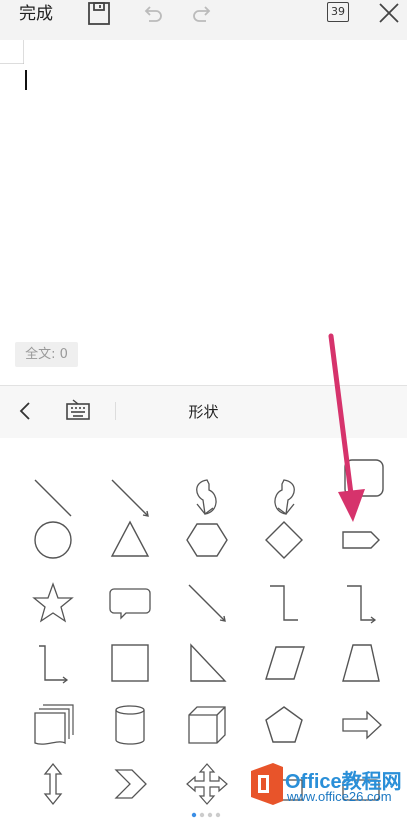 The height and width of the screenshot is (822, 407). Describe the element at coordinates (78, 411) in the screenshot. I see `keyboard-icon` at that location.